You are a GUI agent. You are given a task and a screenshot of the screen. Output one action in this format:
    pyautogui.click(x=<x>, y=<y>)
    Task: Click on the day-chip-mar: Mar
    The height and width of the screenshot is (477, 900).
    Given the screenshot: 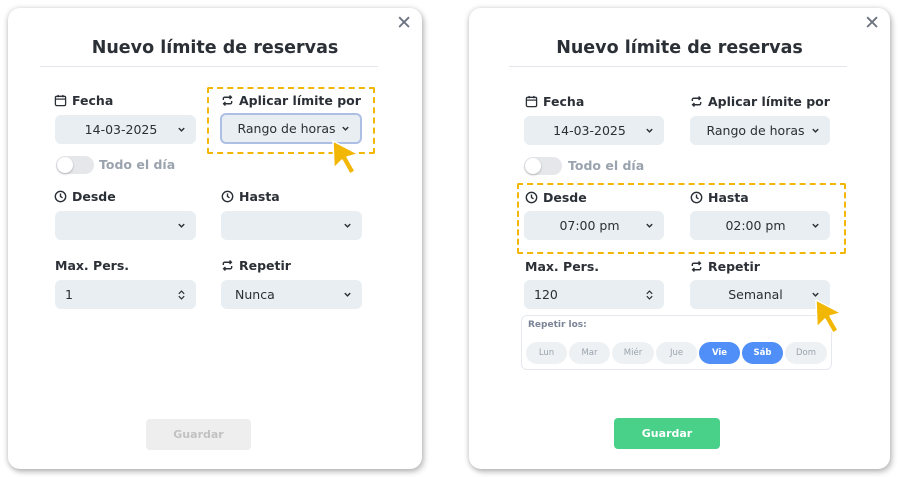 What is the action you would take?
    pyautogui.click(x=589, y=353)
    